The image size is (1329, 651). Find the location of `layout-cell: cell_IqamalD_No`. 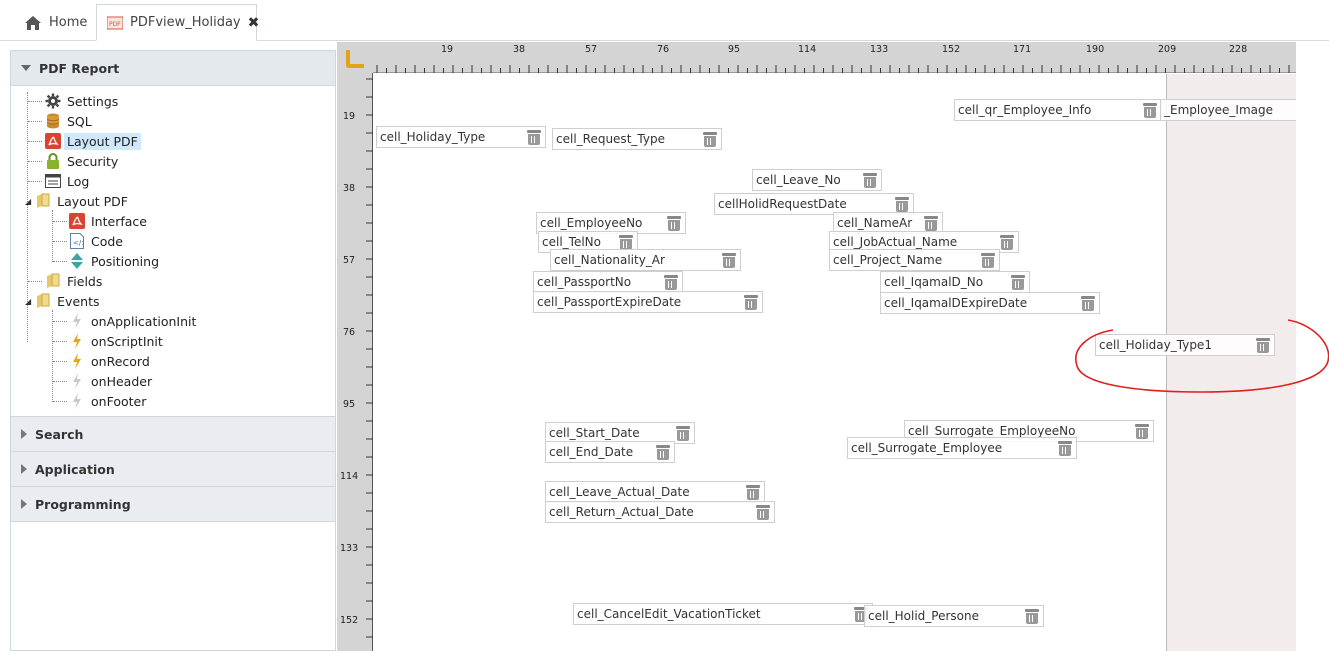

layout-cell: cell_IqamalD_No is located at coordinates (955, 282).